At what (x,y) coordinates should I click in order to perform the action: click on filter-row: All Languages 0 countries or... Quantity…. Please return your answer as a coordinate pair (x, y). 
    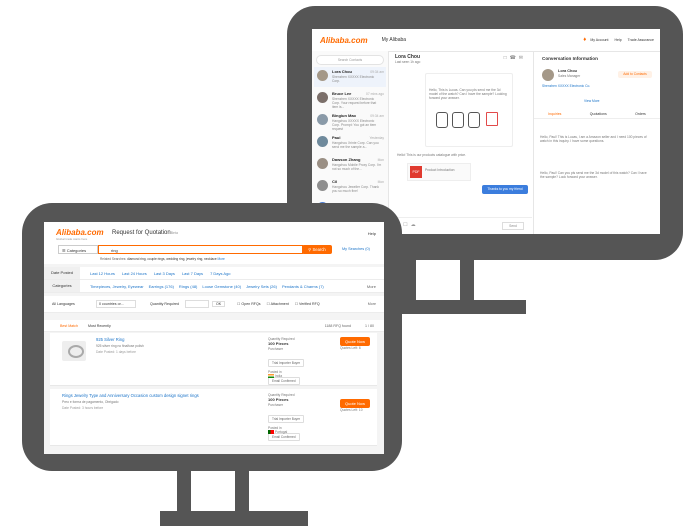
    Looking at the image, I should click on (214, 304).